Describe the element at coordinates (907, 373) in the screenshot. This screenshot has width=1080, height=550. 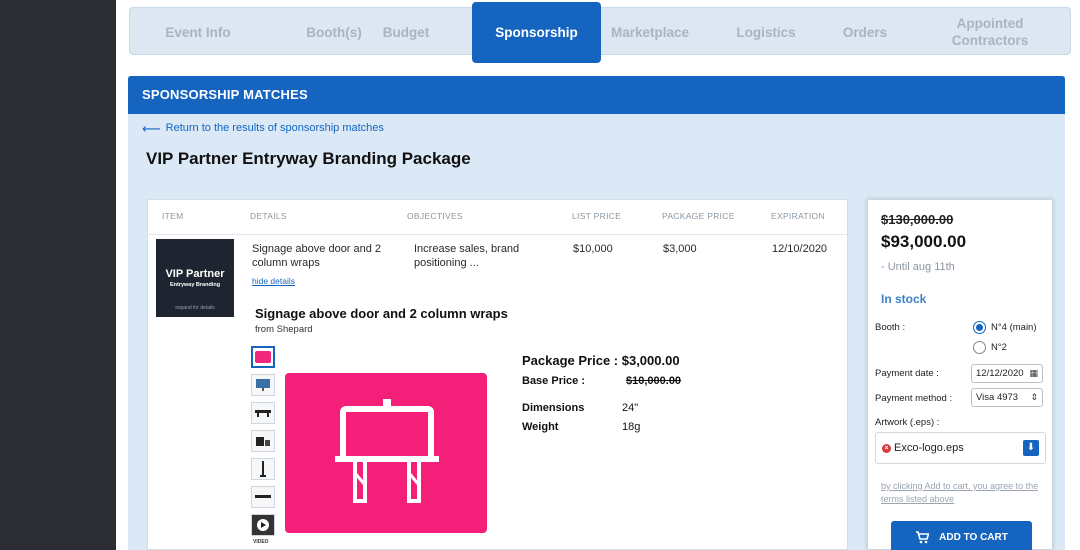
I see `payment-date-label: Payment date :` at that location.